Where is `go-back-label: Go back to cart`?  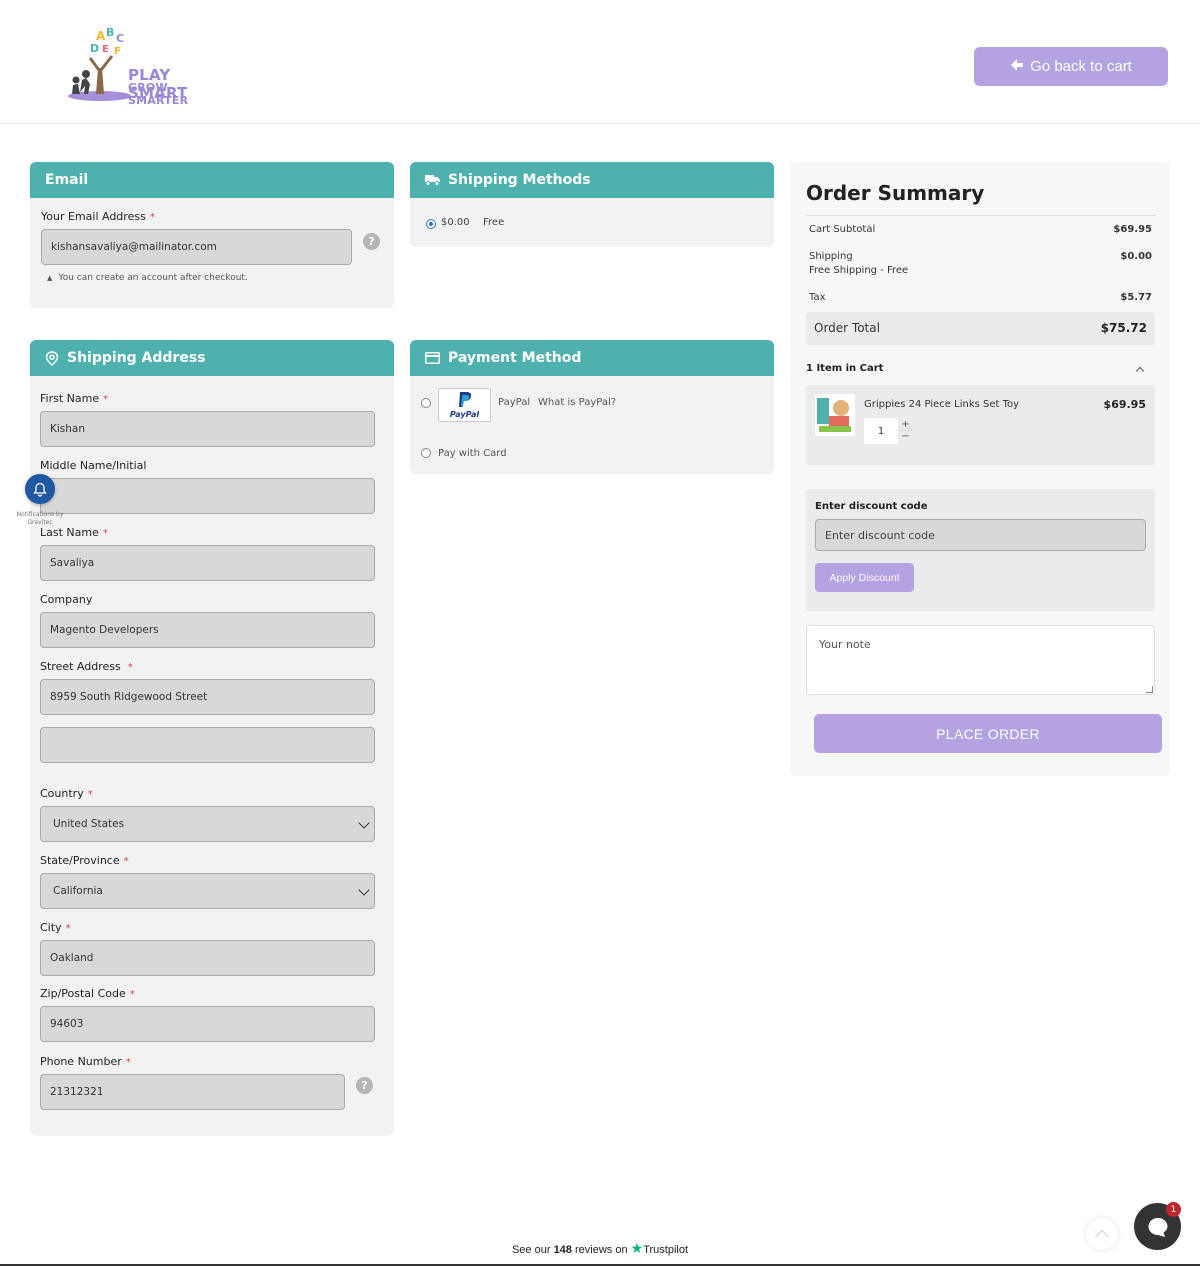 go-back-label: Go back to cart is located at coordinates (1081, 66).